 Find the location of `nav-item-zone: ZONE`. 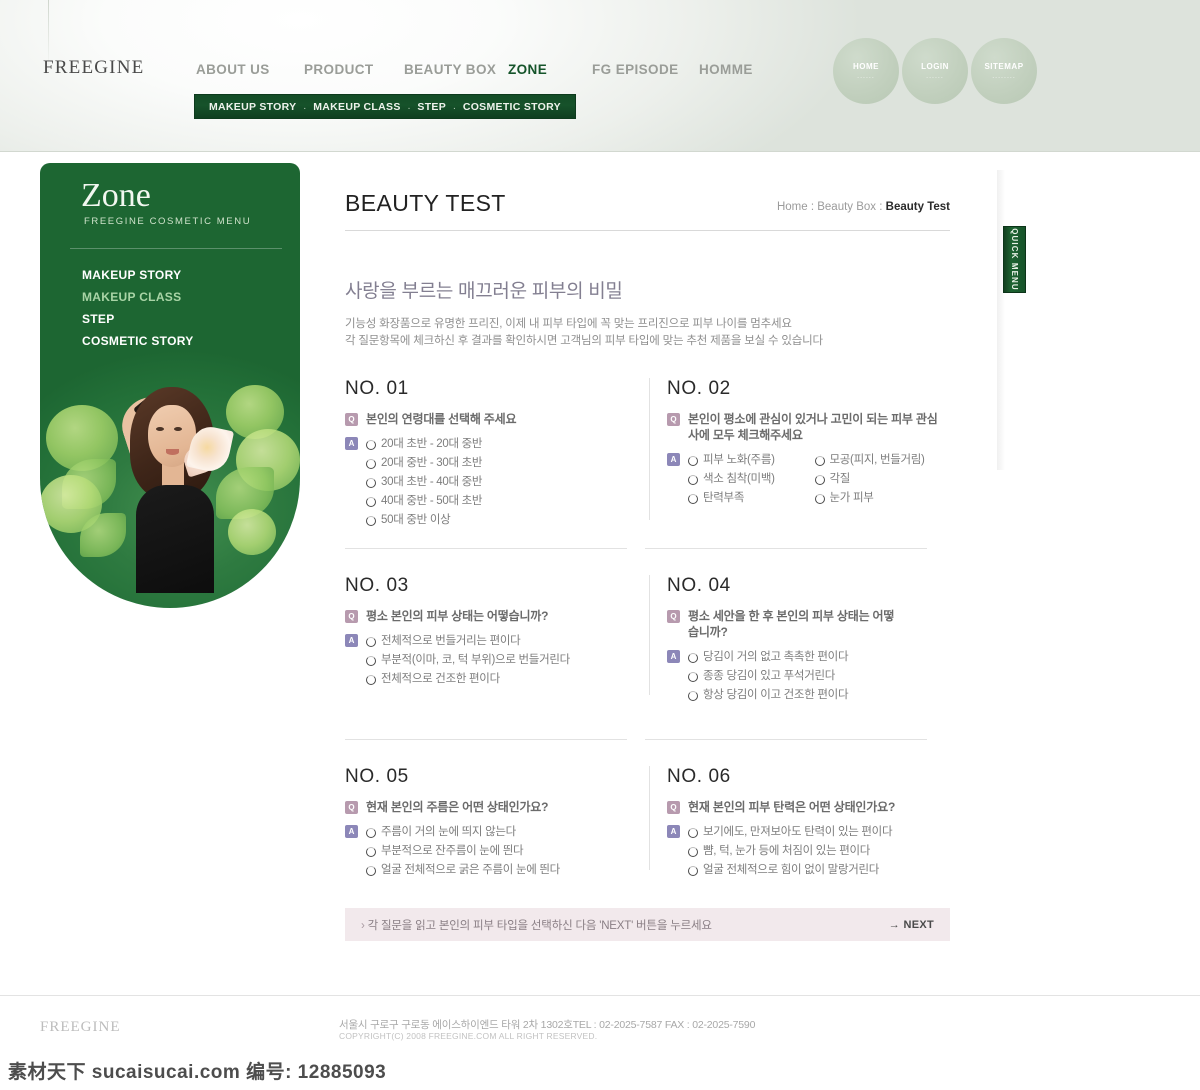

nav-item-zone: ZONE is located at coordinates (550, 69).